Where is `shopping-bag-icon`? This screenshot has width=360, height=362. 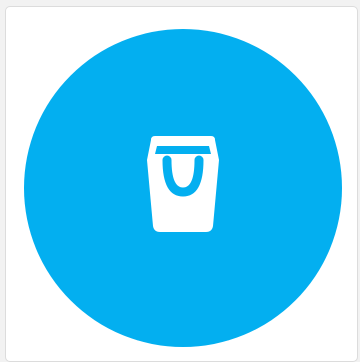 shopping-bag-icon is located at coordinates (183, 184).